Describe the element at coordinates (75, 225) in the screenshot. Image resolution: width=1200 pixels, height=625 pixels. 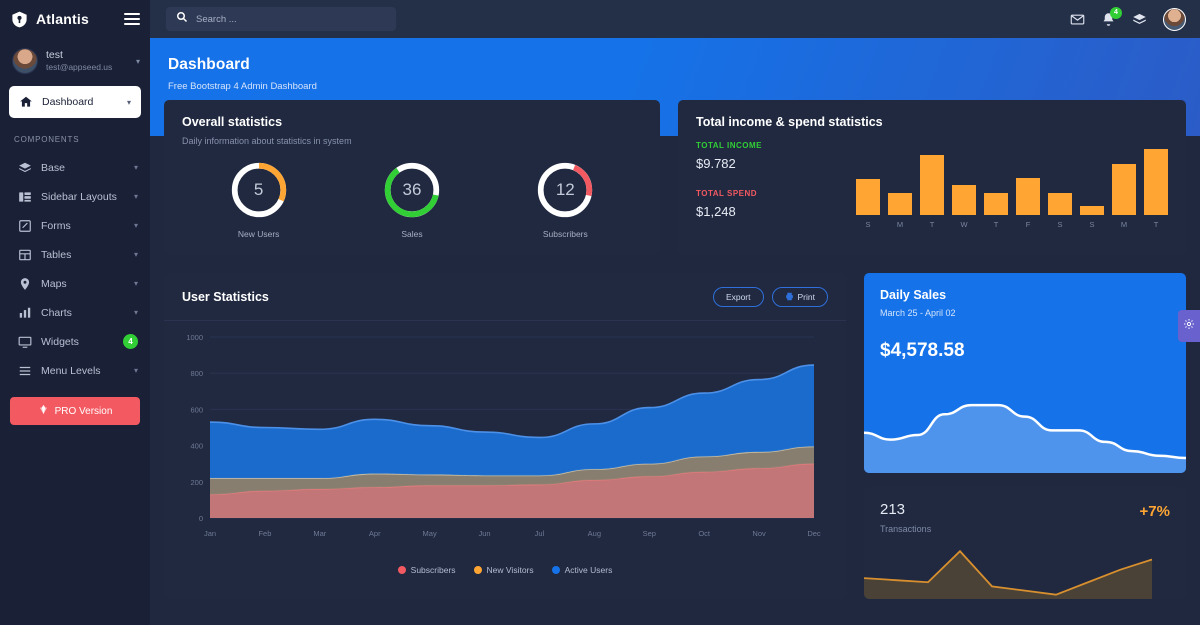
I see `sidebar-item-forms: Forms ▾` at that location.